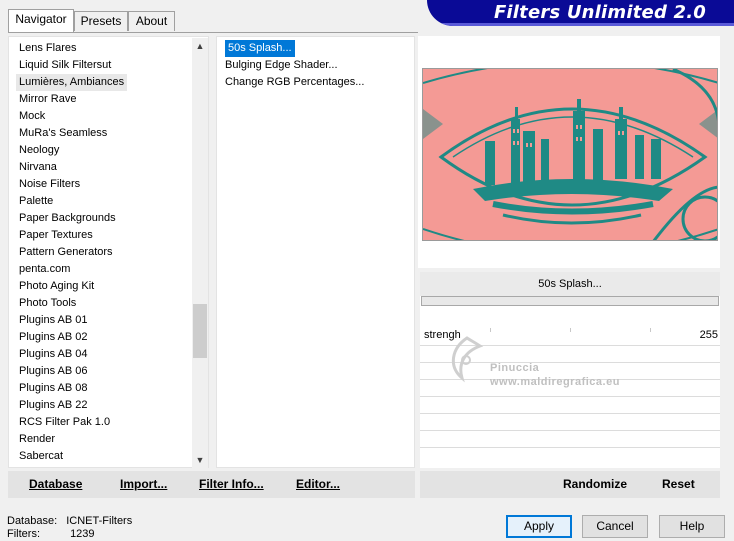 Image resolution: width=734 pixels, height=541 pixels. I want to click on category-item: Plugins AB 02, so click(53, 337).